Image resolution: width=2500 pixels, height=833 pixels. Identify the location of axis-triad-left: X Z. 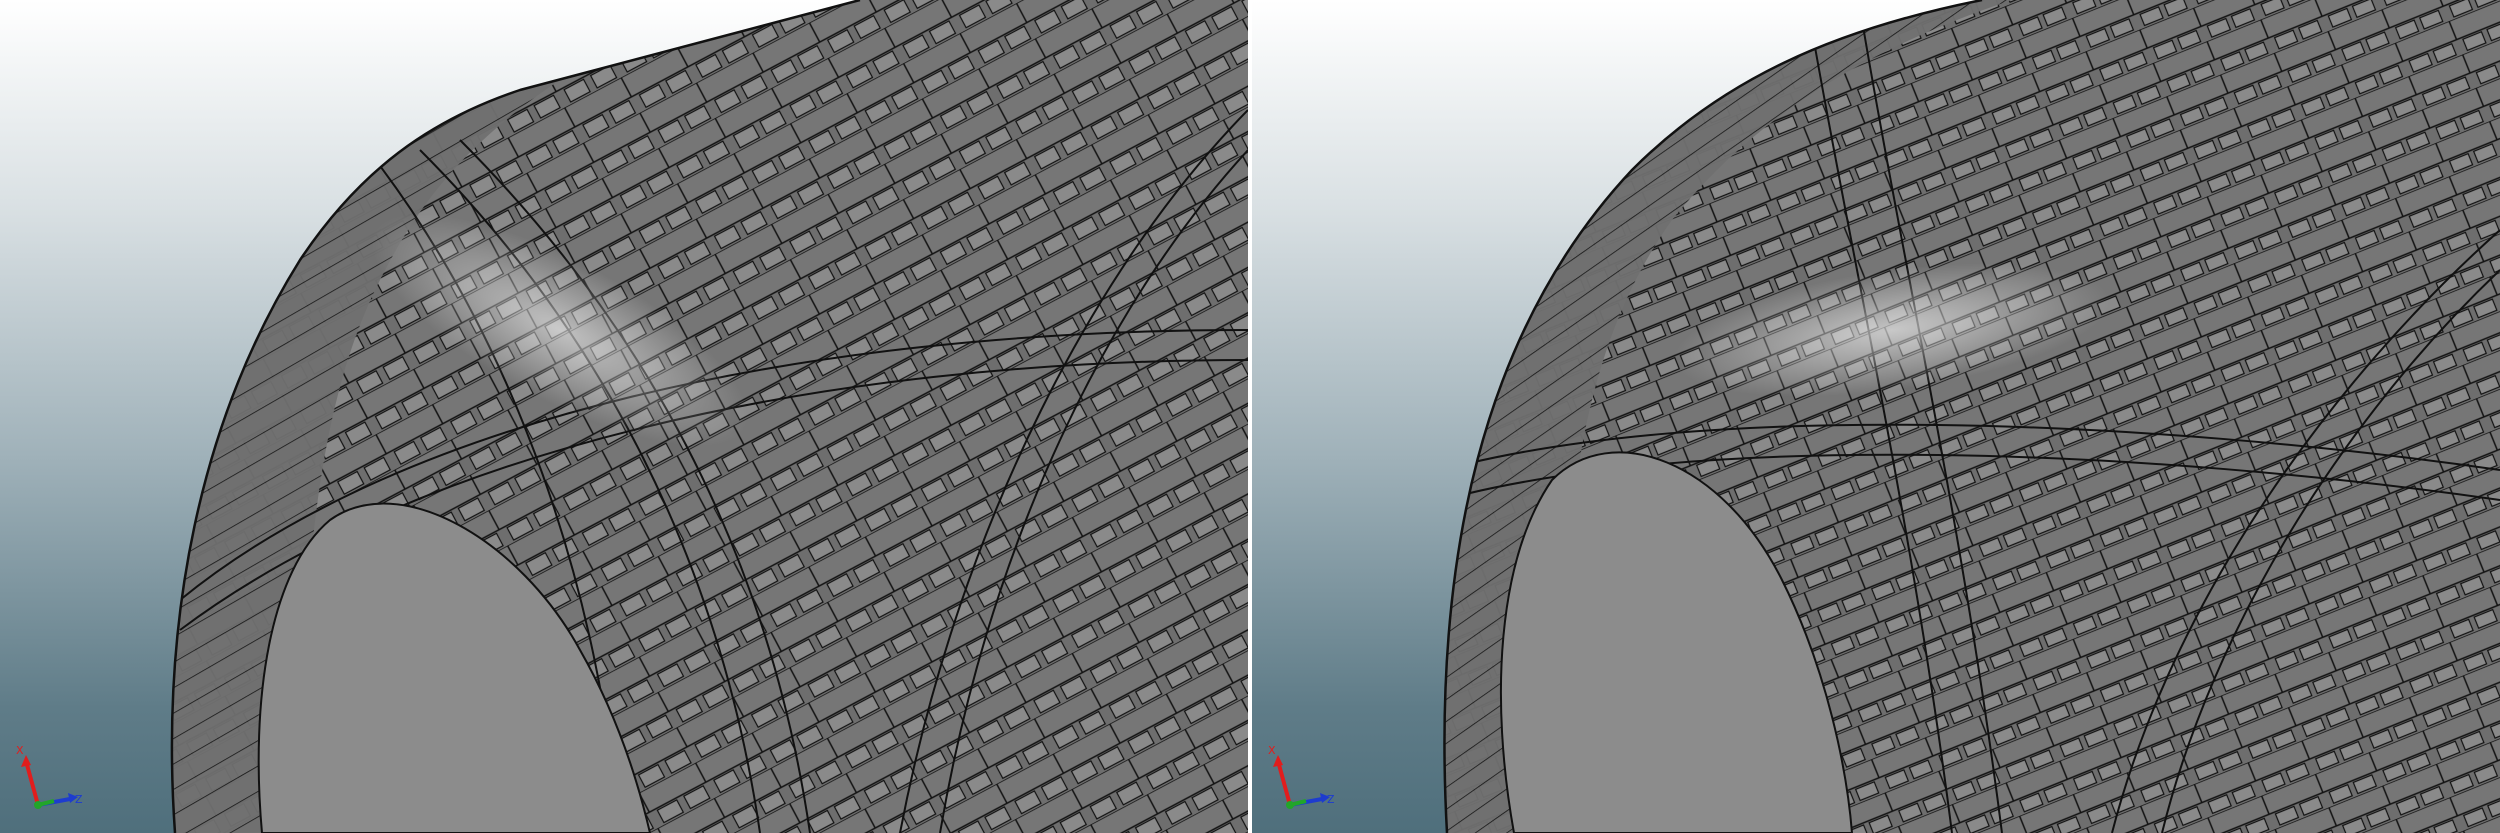
(53, 781).